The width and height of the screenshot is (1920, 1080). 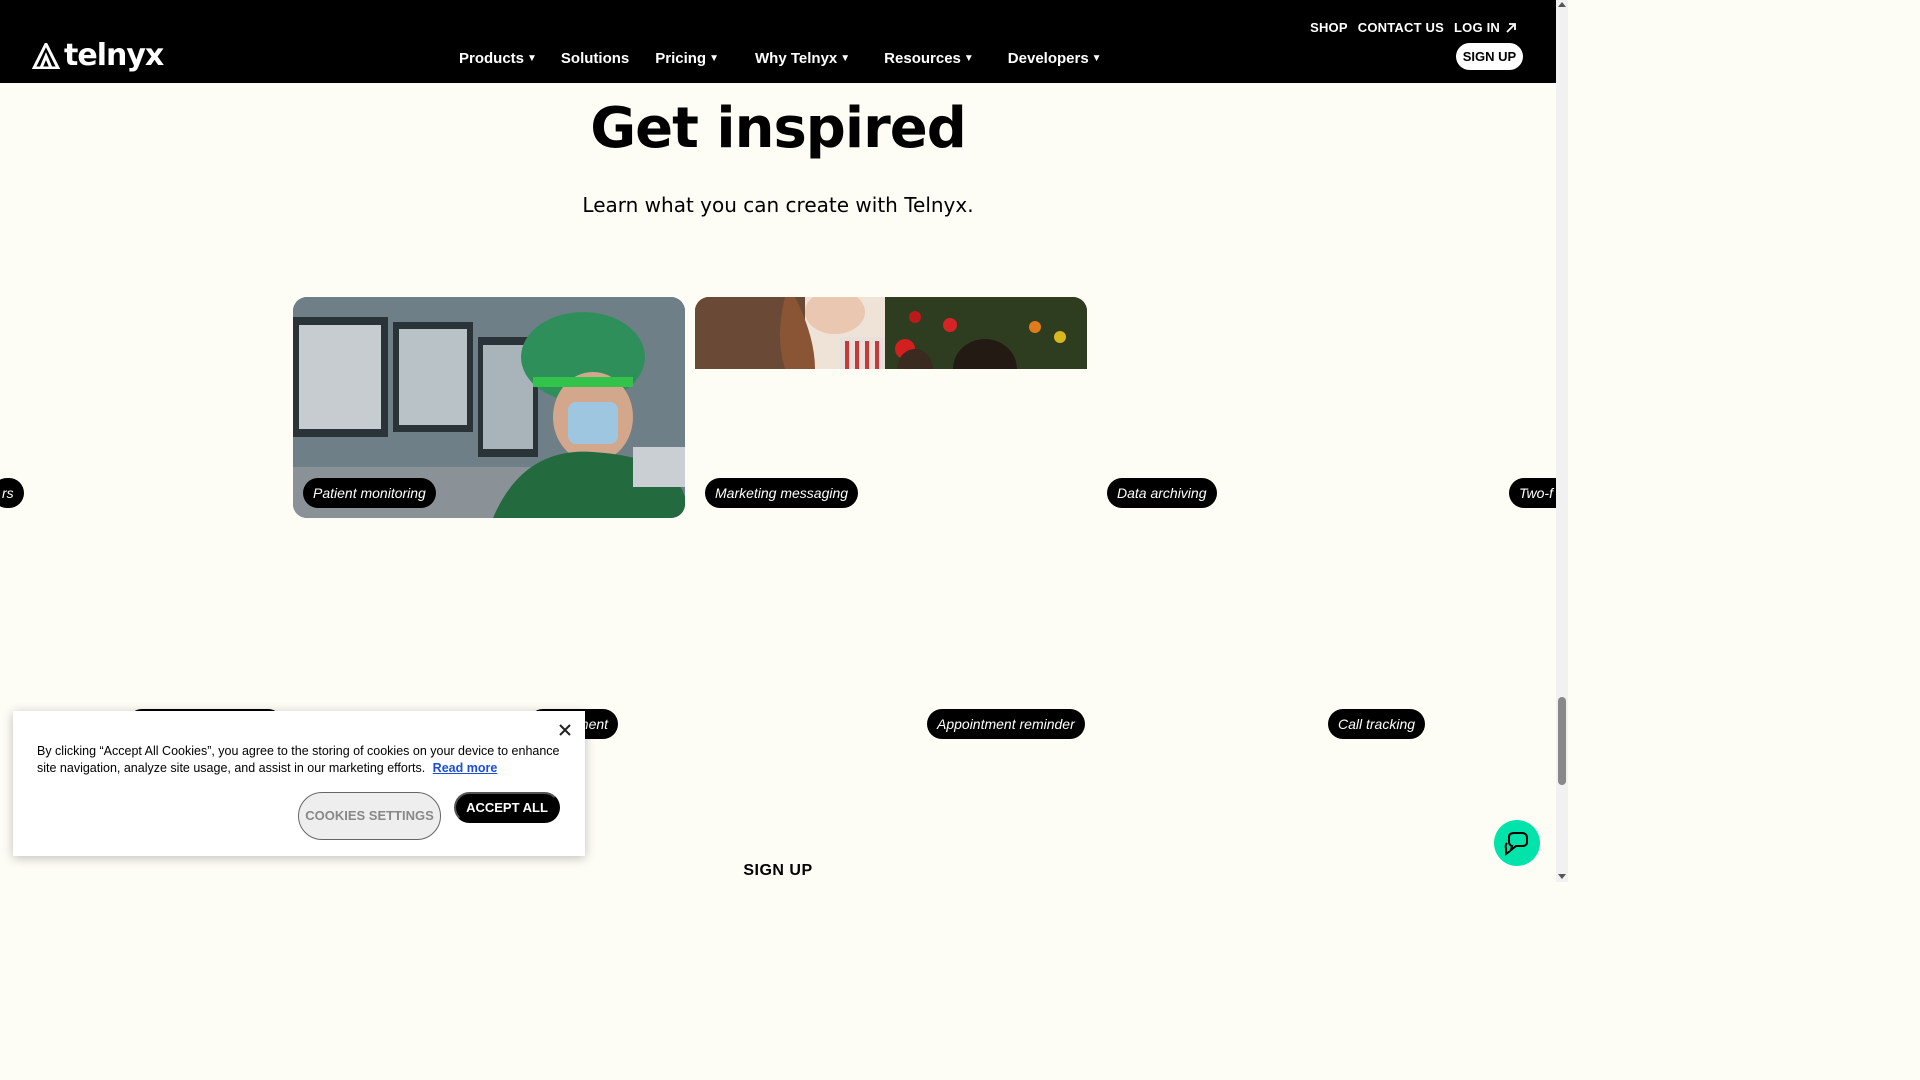 I want to click on scroll-down-arrow-icon, so click(x=1562, y=876).